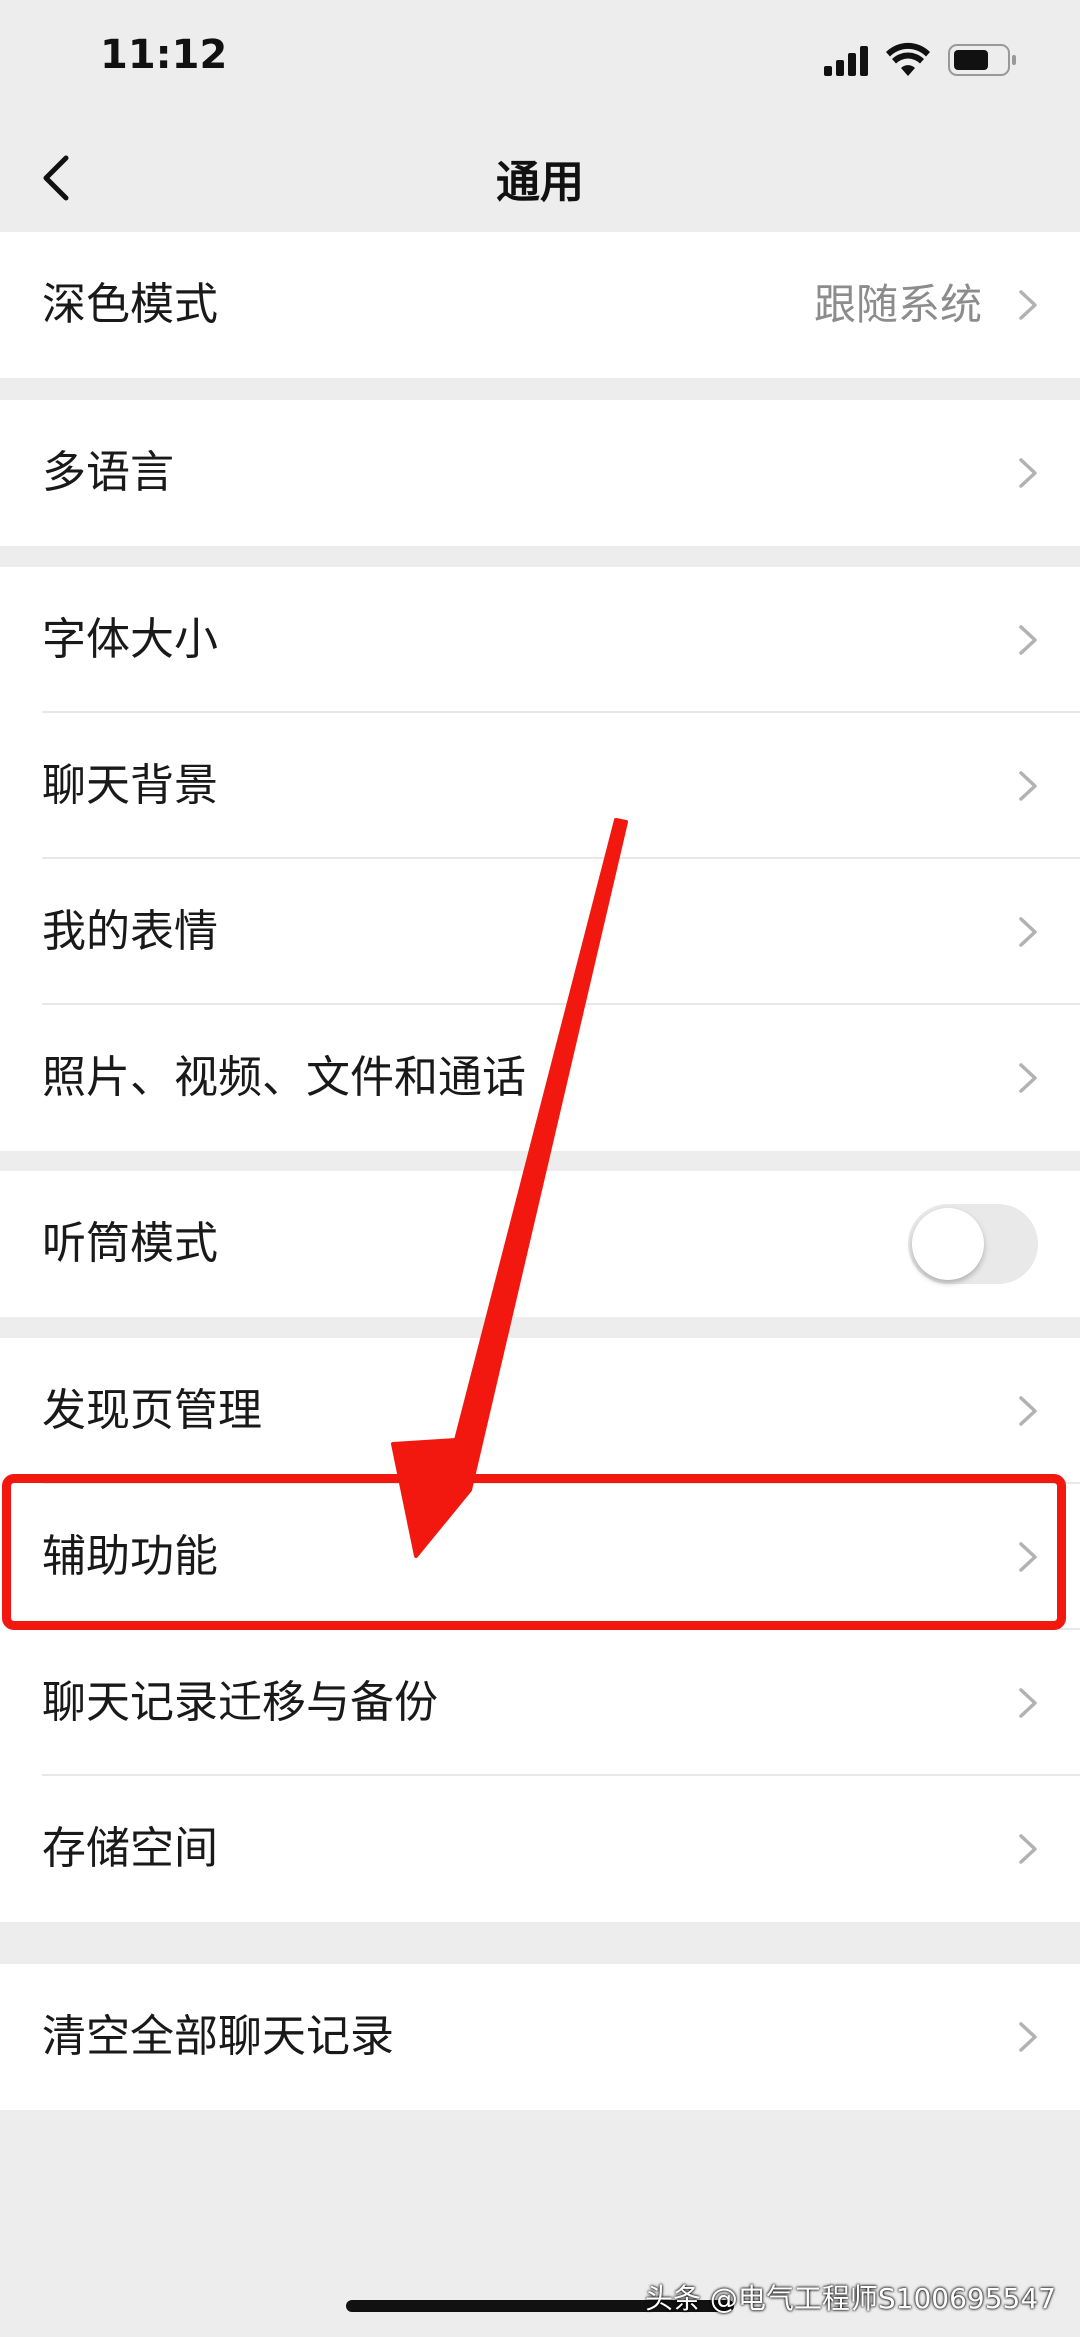  I want to click on row-label: 发现页管理, so click(152, 1410).